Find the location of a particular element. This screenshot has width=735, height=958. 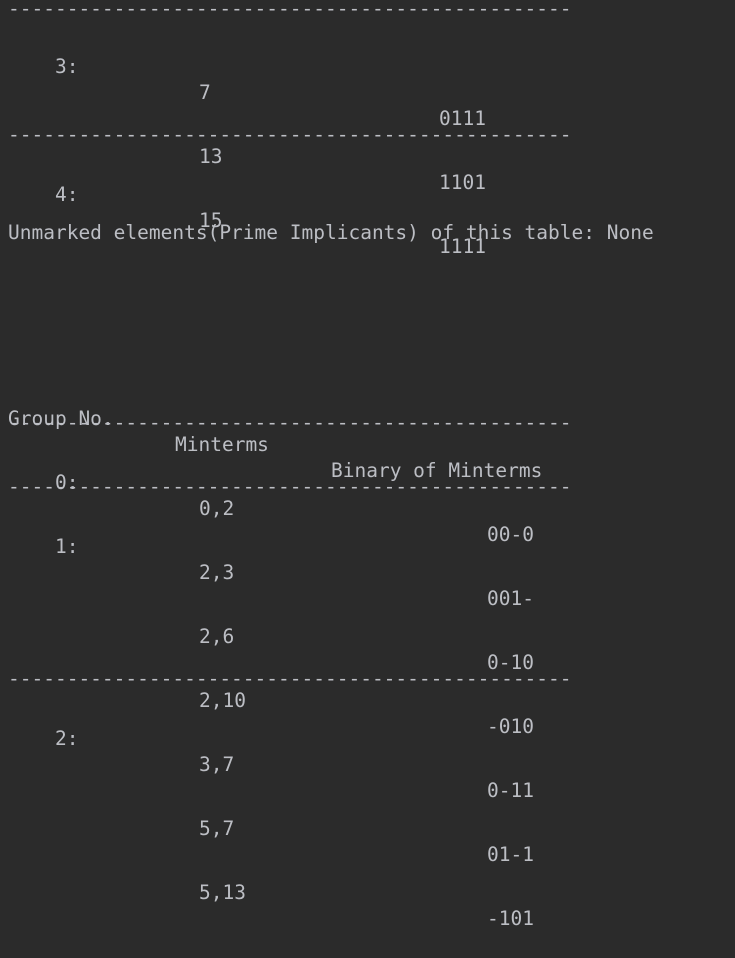

minterm-value: 2,6 is located at coordinates (217, 636).